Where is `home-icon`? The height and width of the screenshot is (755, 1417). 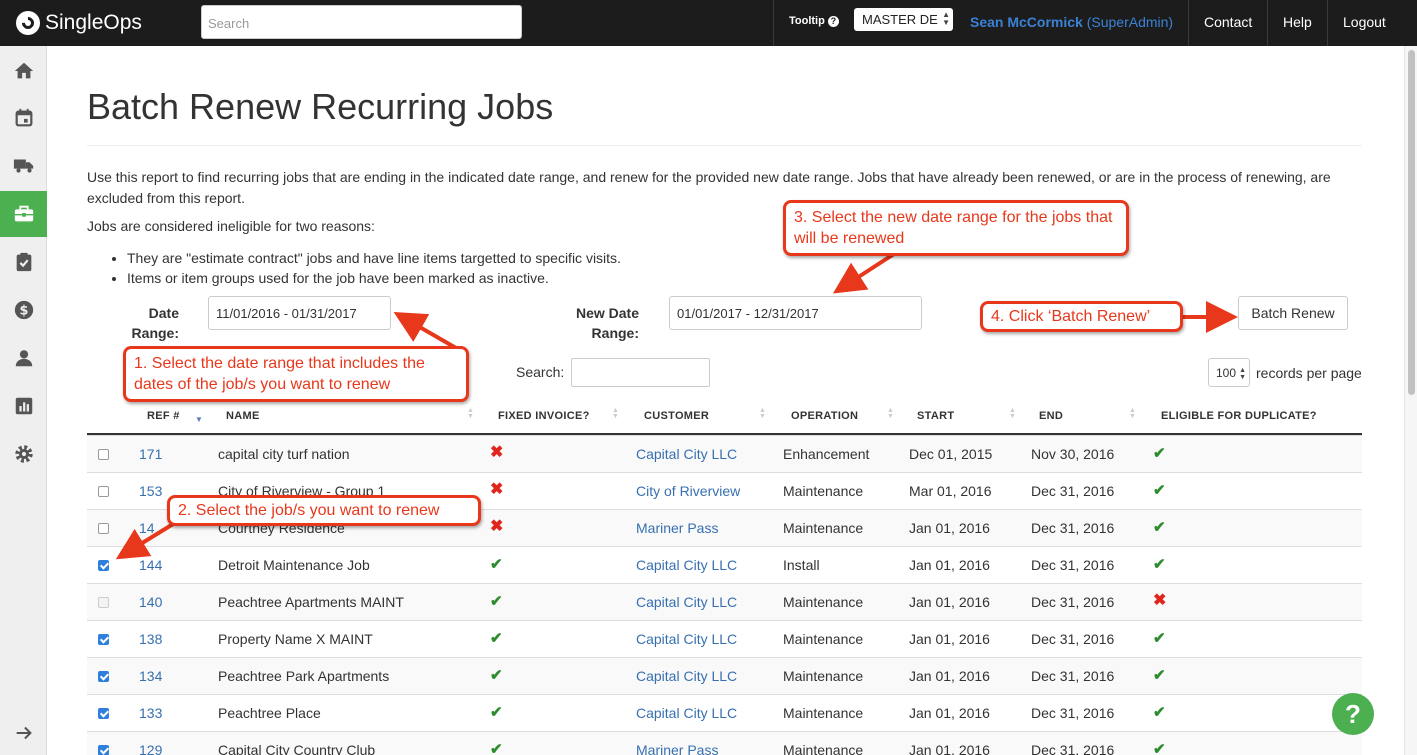
home-icon is located at coordinates (23, 70).